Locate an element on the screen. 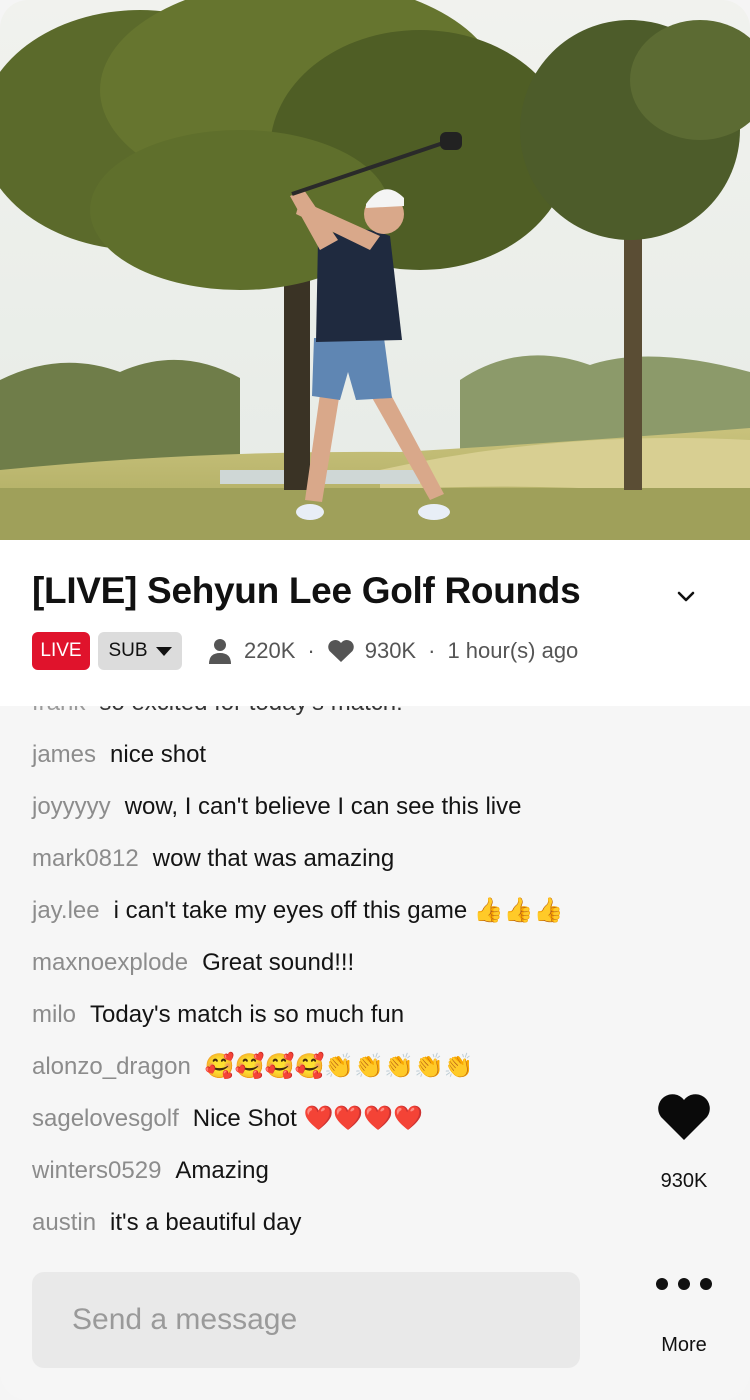  caret-down-icon is located at coordinates (163, 651).